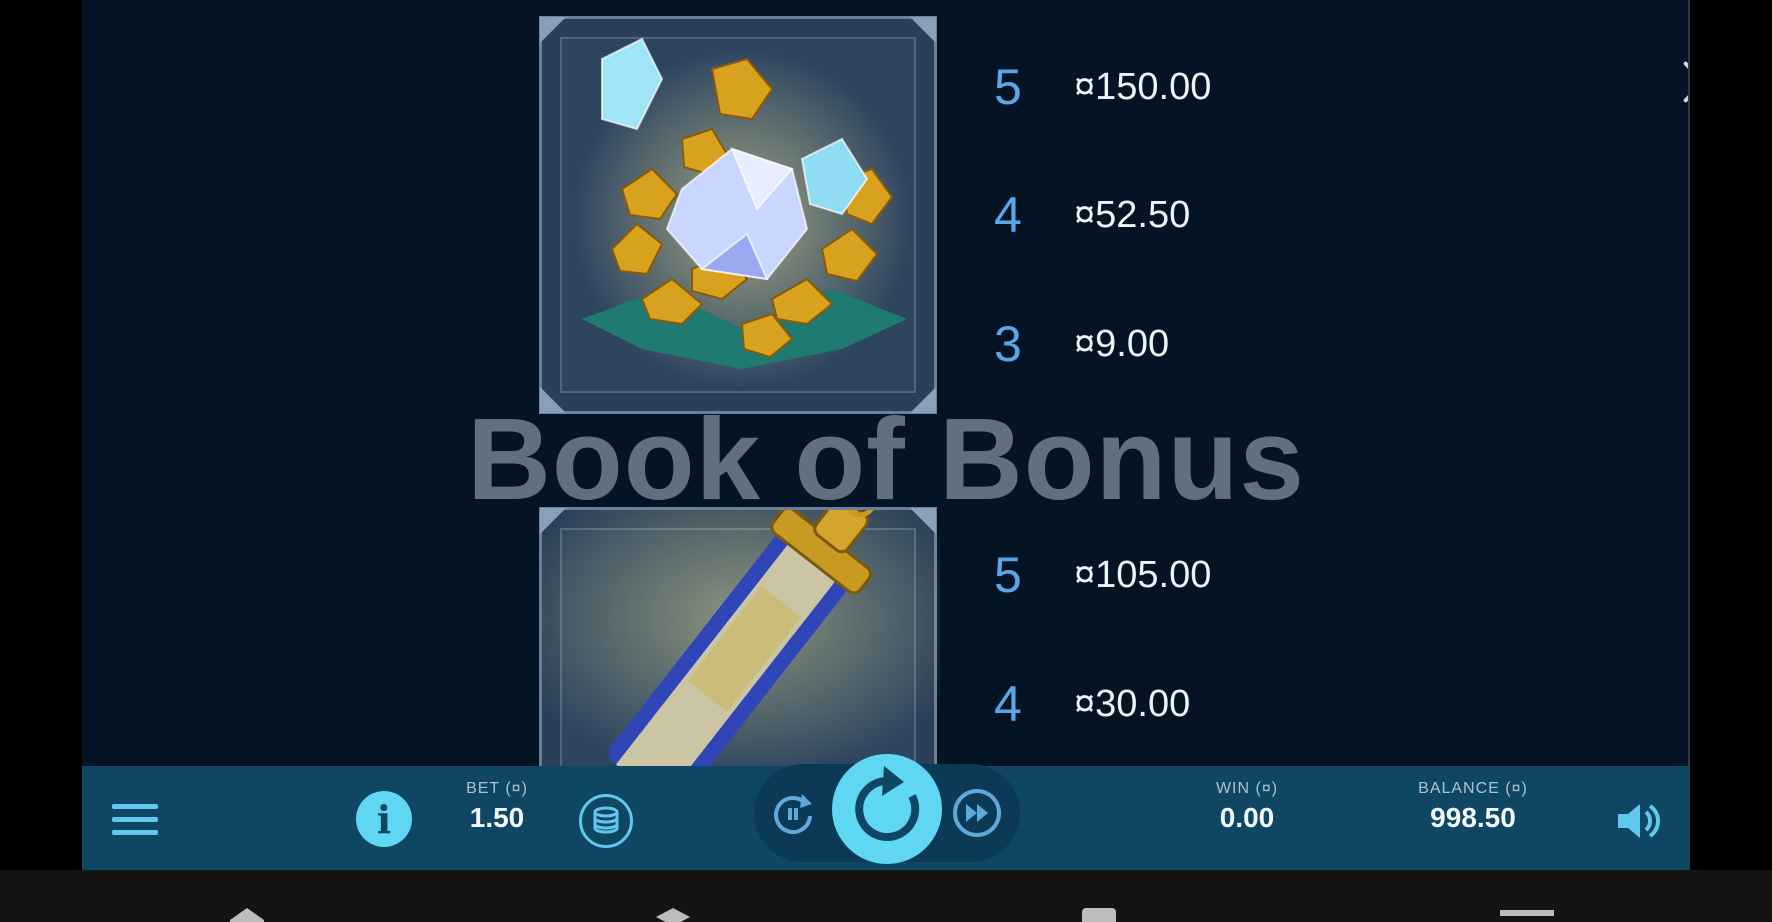 The image size is (1772, 922). I want to click on spin-controls, so click(887, 809).